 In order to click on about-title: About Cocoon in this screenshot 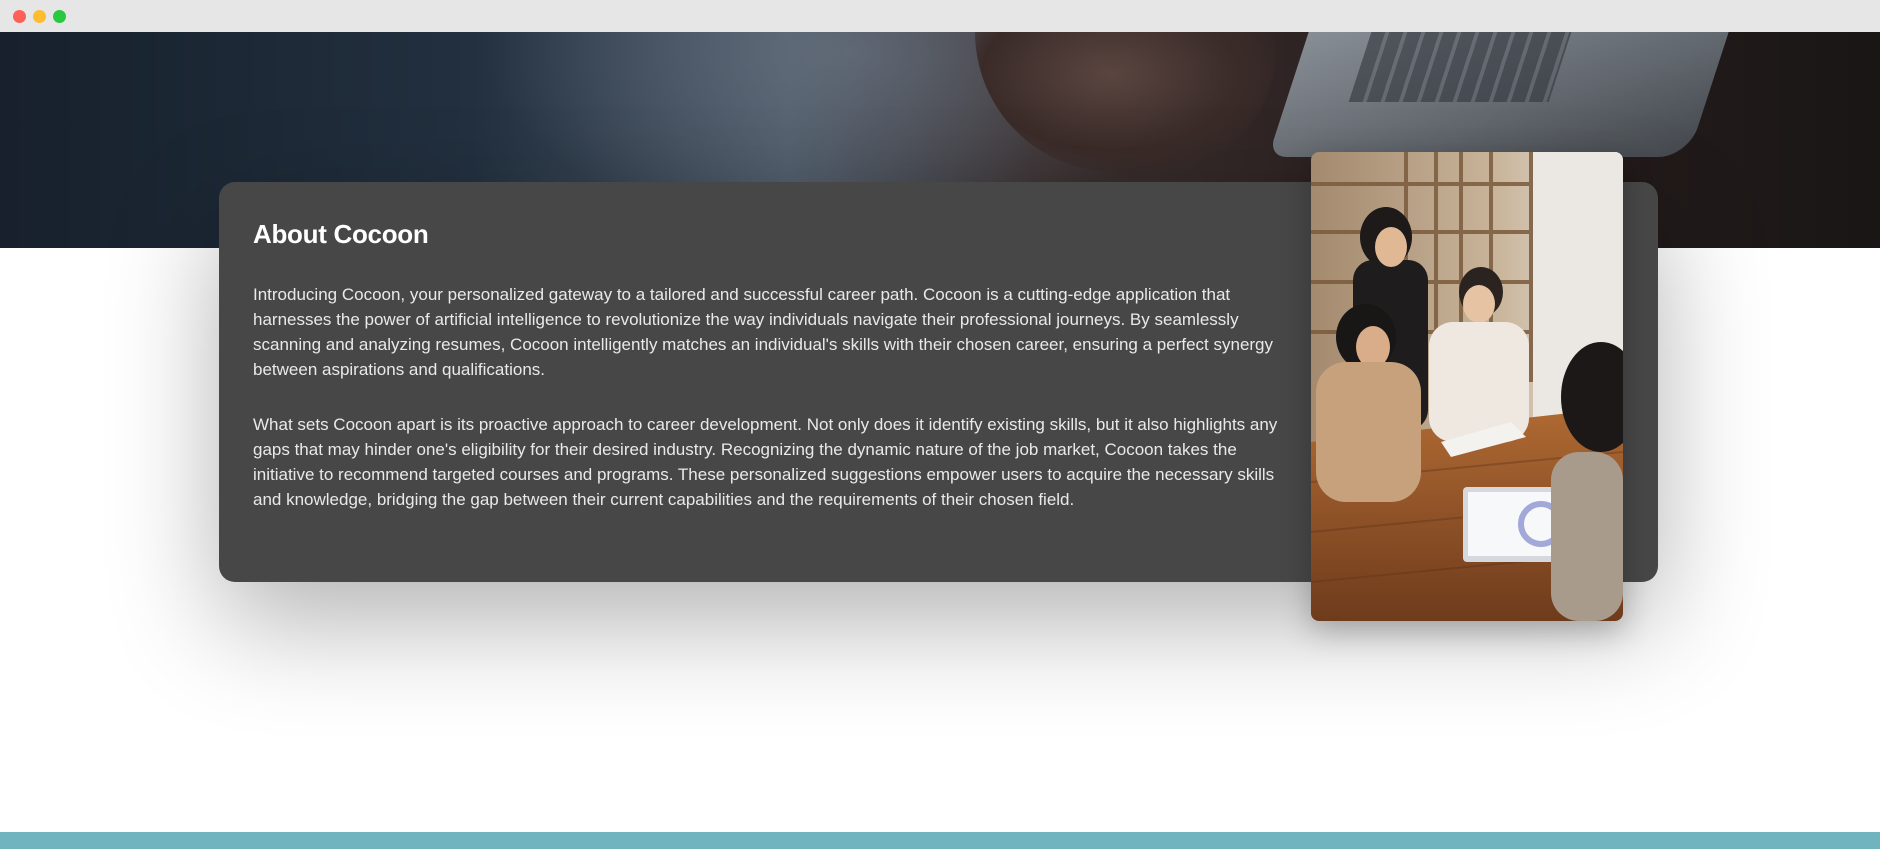, I will do `click(341, 234)`.